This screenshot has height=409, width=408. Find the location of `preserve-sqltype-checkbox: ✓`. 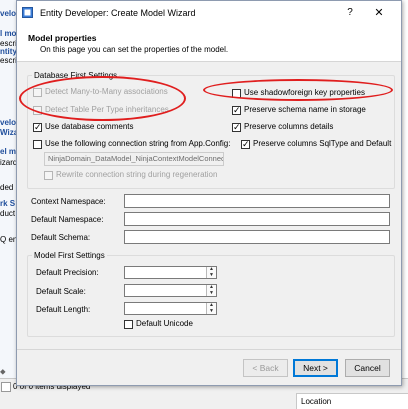

preserve-sqltype-checkbox: ✓ is located at coordinates (245, 144).